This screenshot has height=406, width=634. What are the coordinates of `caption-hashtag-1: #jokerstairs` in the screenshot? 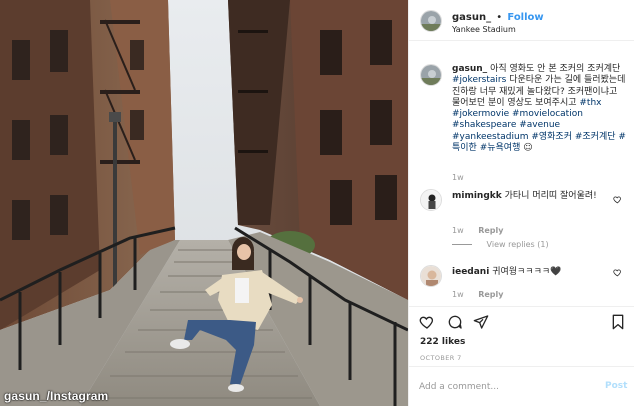 It's located at (479, 80).